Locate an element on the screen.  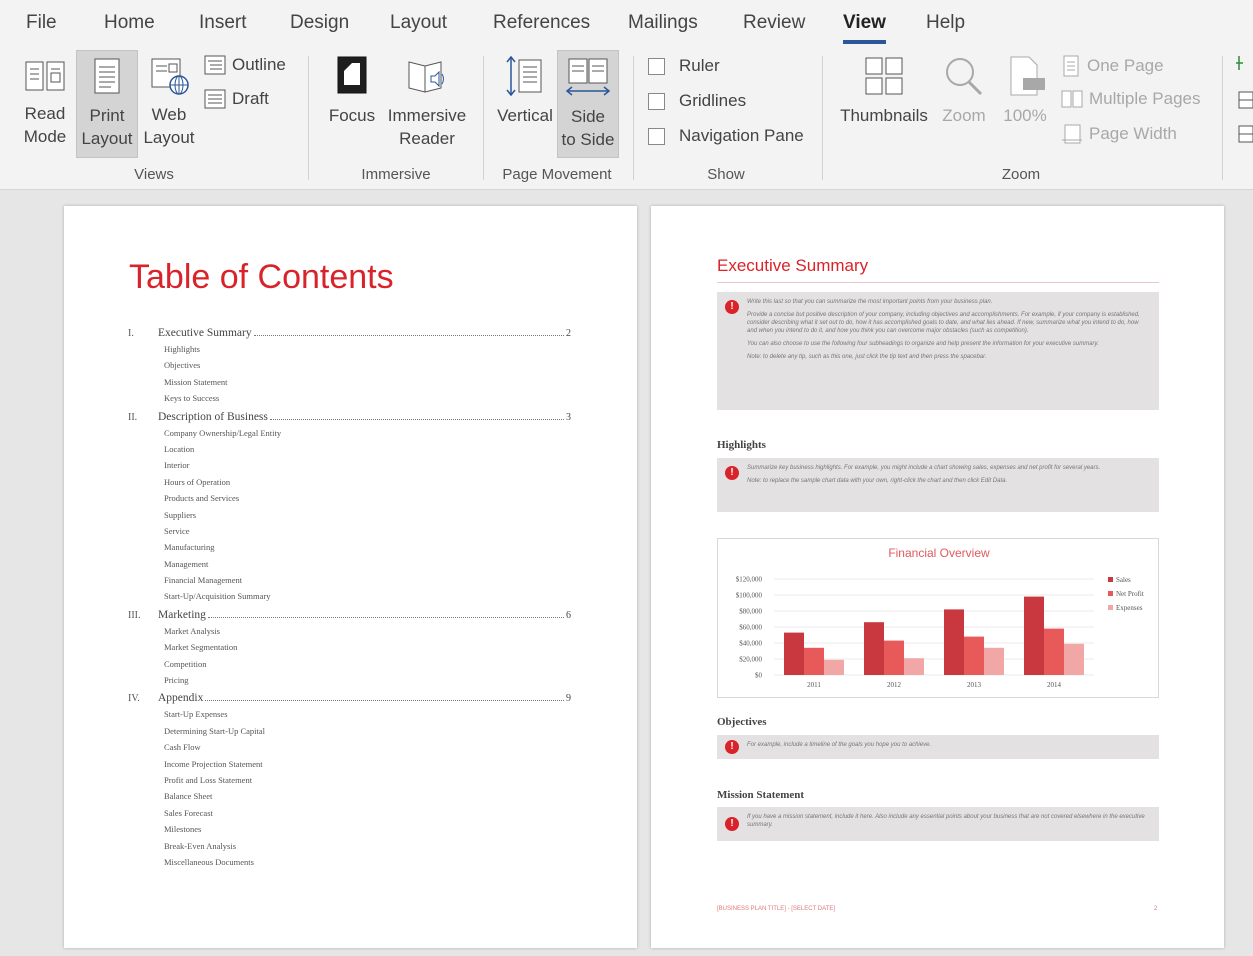
read-mode-icon is located at coordinates (45, 76).